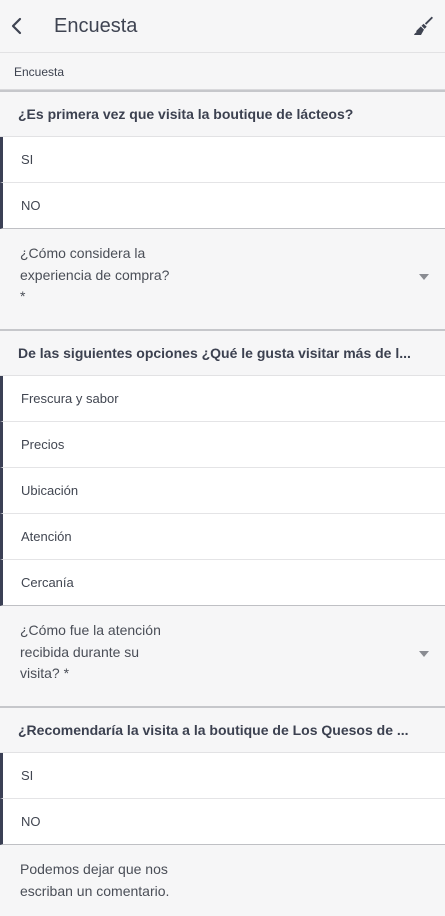  Describe the element at coordinates (222, 583) in the screenshot. I see `q3-option-cercania: Cercanía` at that location.